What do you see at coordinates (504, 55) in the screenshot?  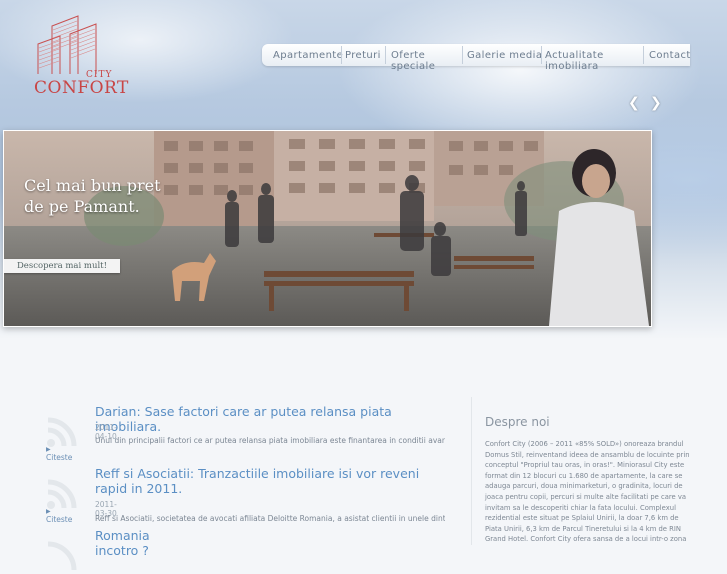 I see `nav-item-galerie-media: Galerie media` at bounding box center [504, 55].